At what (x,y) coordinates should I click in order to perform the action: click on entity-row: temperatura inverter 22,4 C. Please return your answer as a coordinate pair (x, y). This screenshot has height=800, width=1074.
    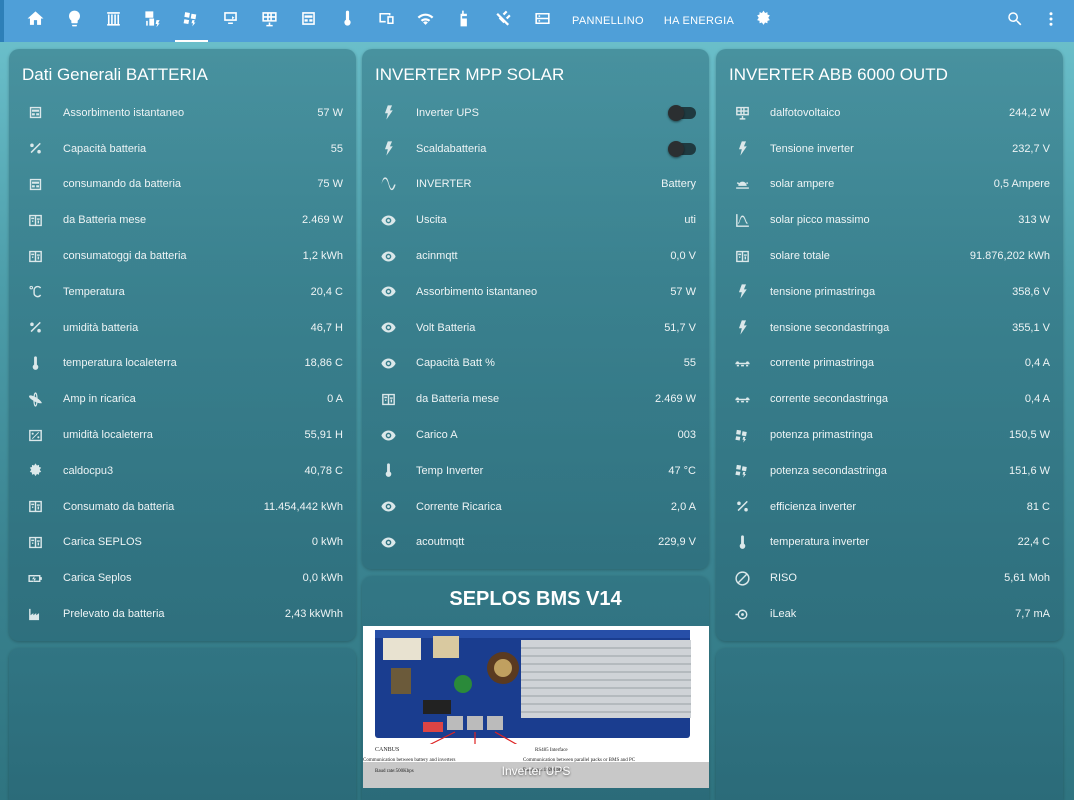
    Looking at the image, I should click on (889, 543).